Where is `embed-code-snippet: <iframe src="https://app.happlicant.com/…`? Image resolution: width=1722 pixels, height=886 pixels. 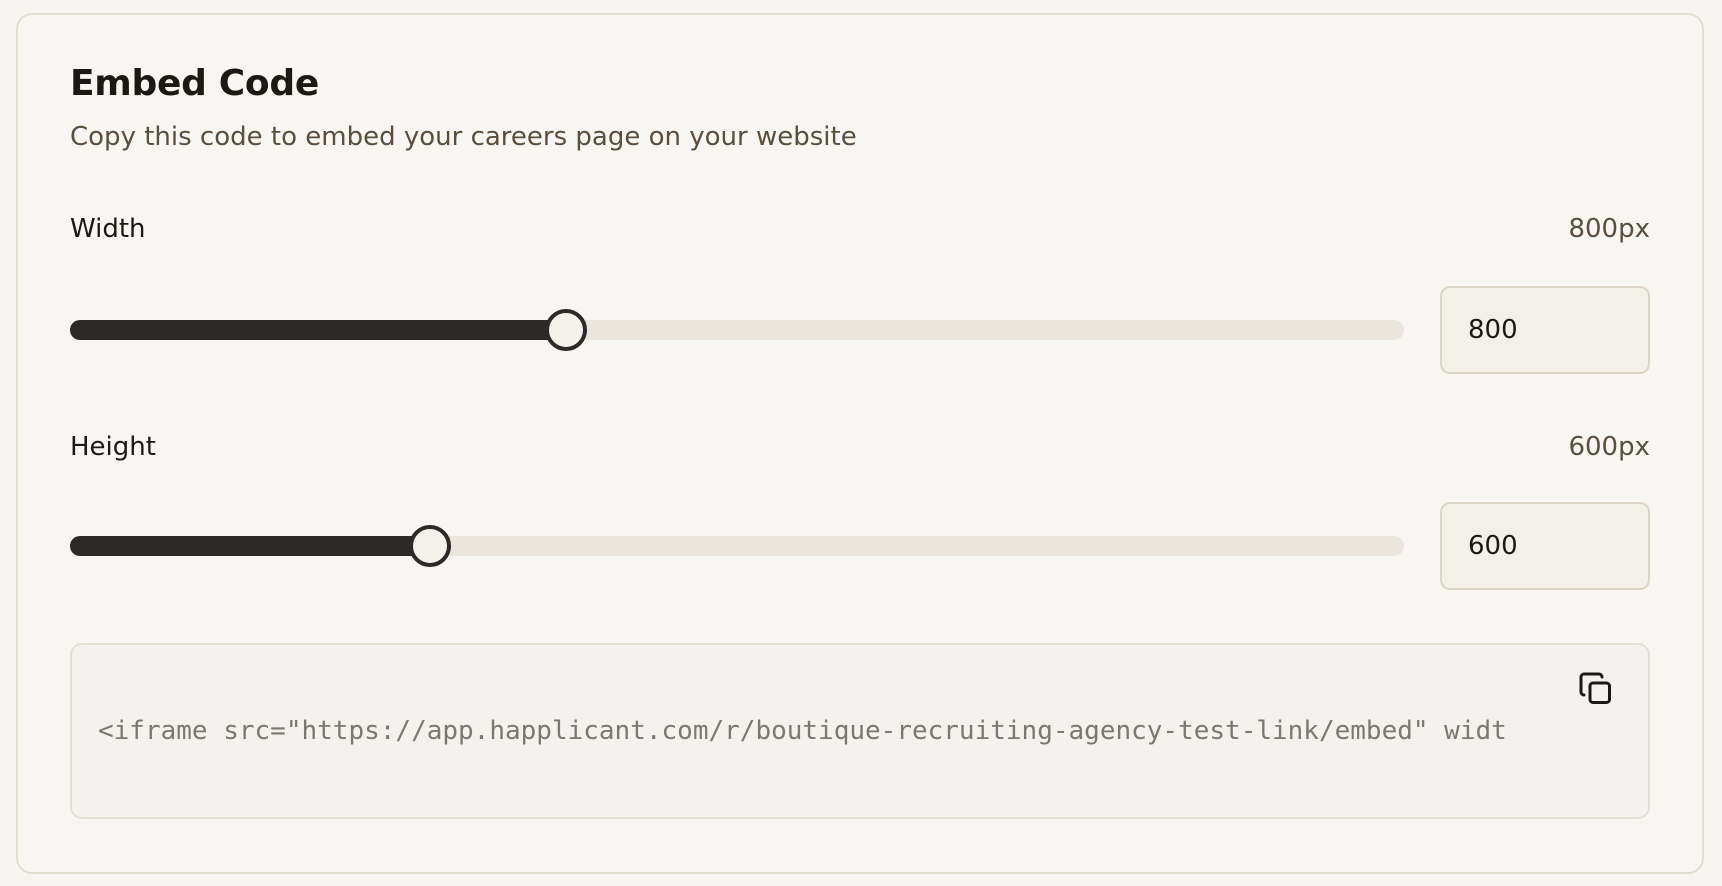
embed-code-snippet: <iframe src="https://app.happlicant.com/… is located at coordinates (803, 731).